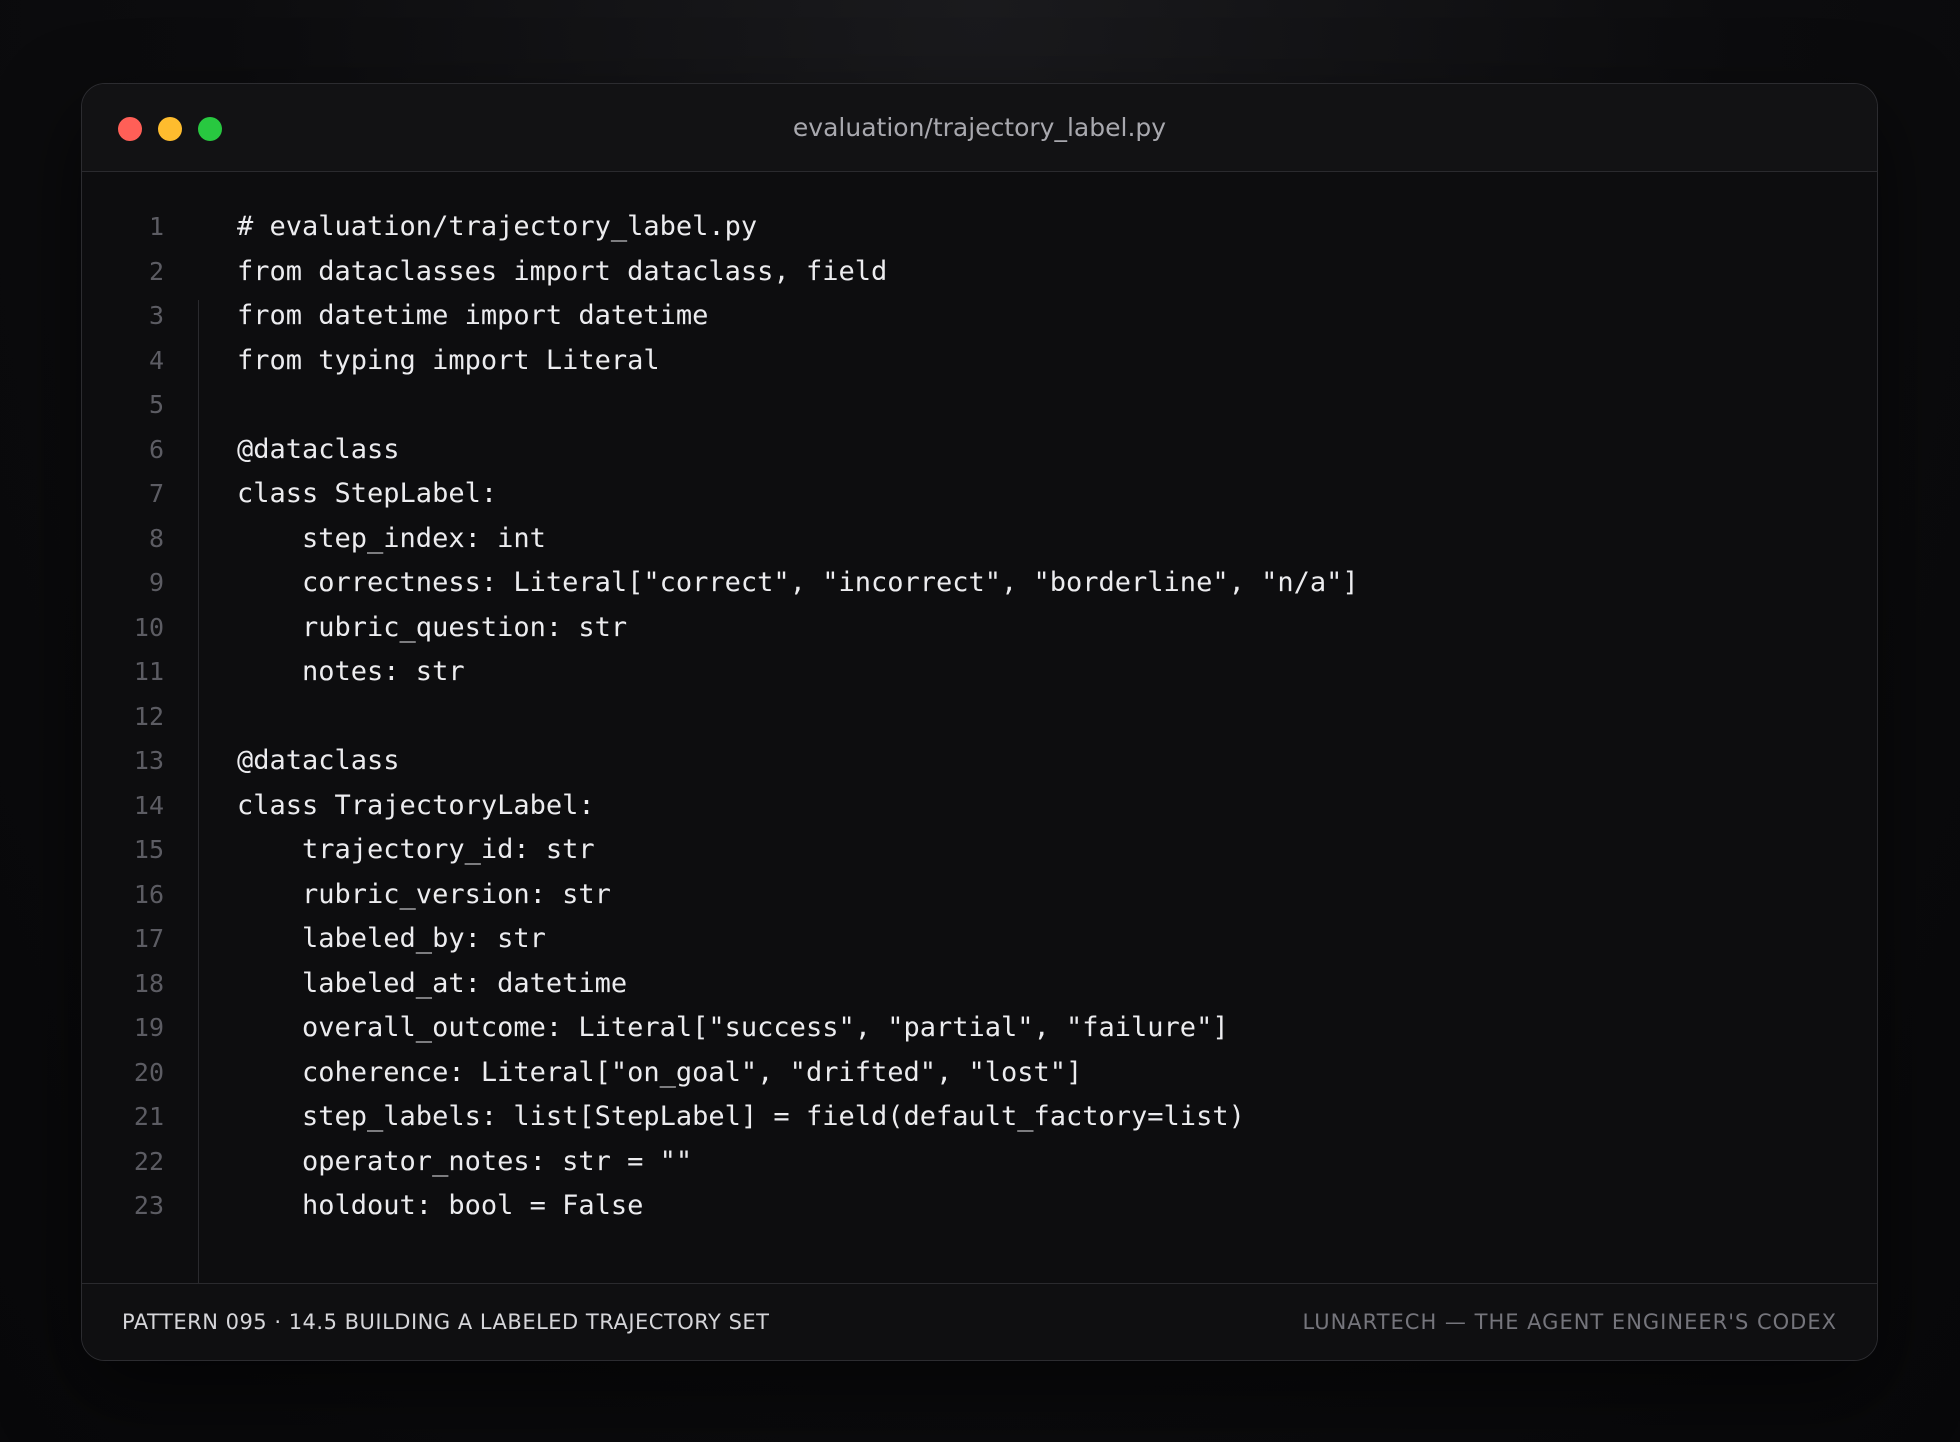  What do you see at coordinates (932, 361) in the screenshot?
I see `code-line: 4 from typing import Literal` at bounding box center [932, 361].